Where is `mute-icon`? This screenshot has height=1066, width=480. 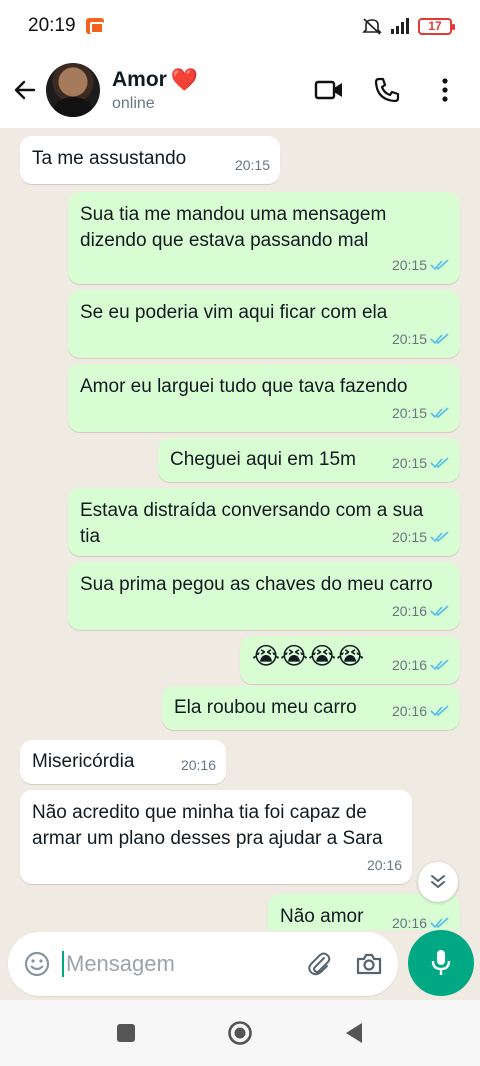 mute-icon is located at coordinates (372, 26).